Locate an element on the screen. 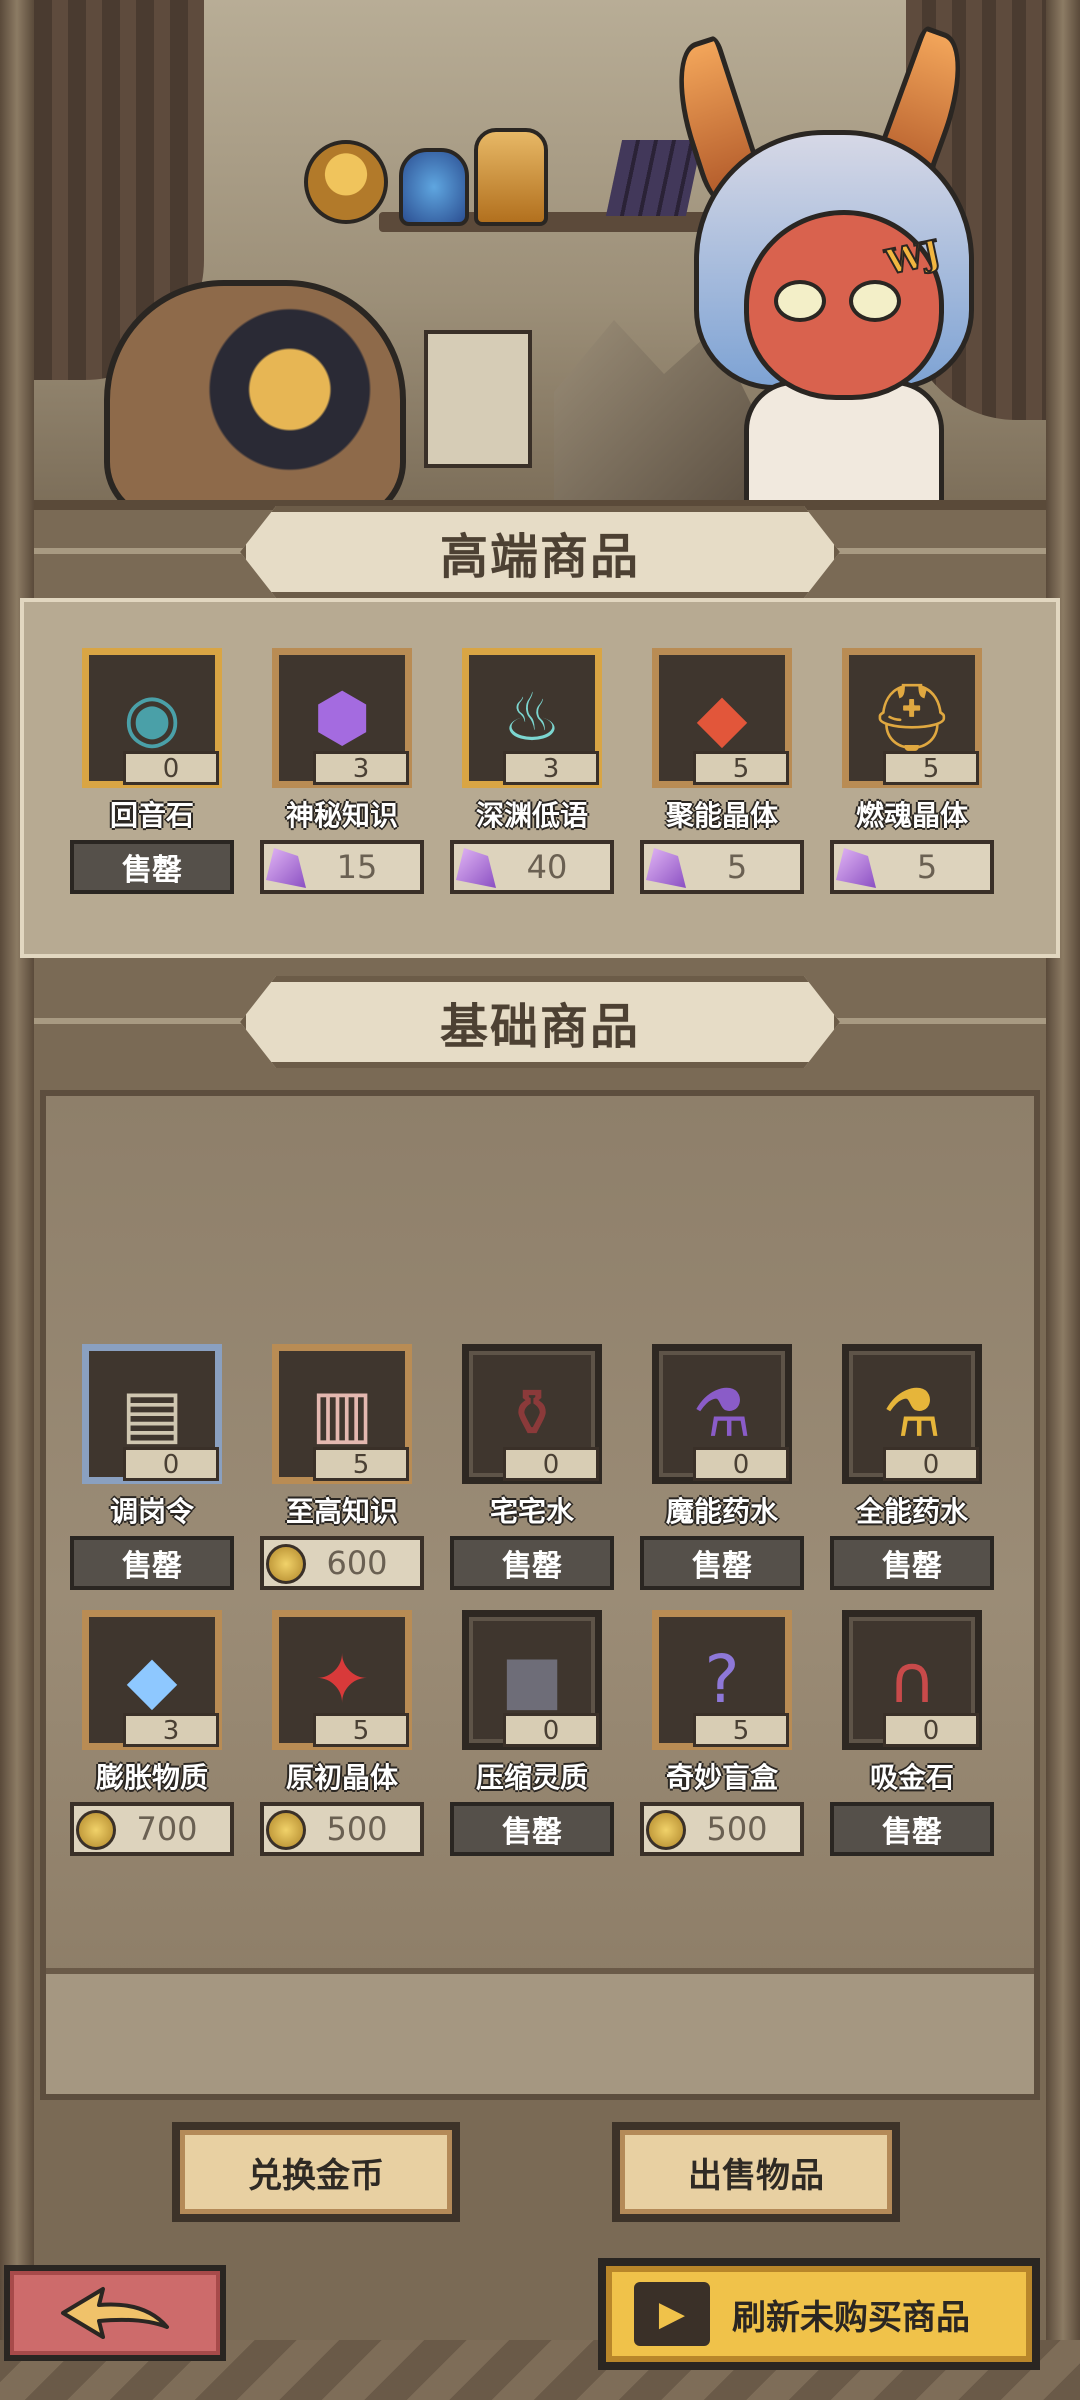 The image size is (1080, 2400). refresh-button: ▶ 刷新未购买商品 is located at coordinates (819, 2314).